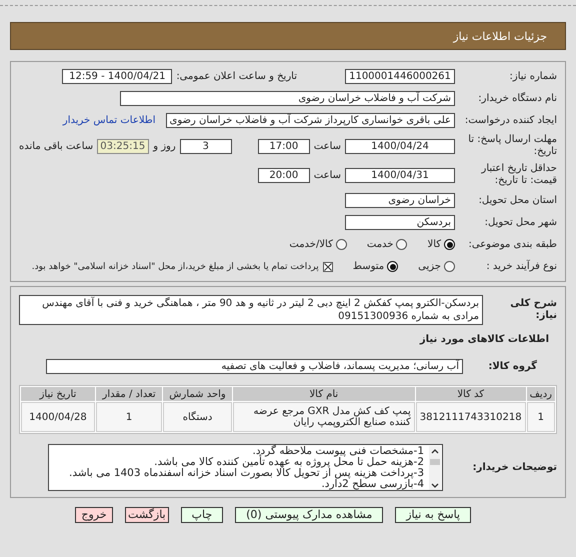 This screenshot has height=557, width=576. Describe the element at coordinates (521, 266) in the screenshot. I see `field-label: نوع فرآیند خرید :` at that location.